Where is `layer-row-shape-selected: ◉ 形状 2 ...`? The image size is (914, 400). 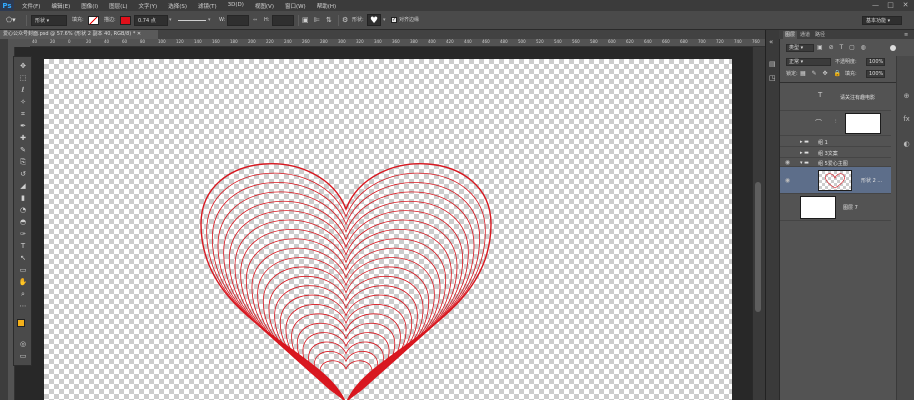
layer-row-shape-selected: ◉ 形状 2 ... is located at coordinates (835, 180).